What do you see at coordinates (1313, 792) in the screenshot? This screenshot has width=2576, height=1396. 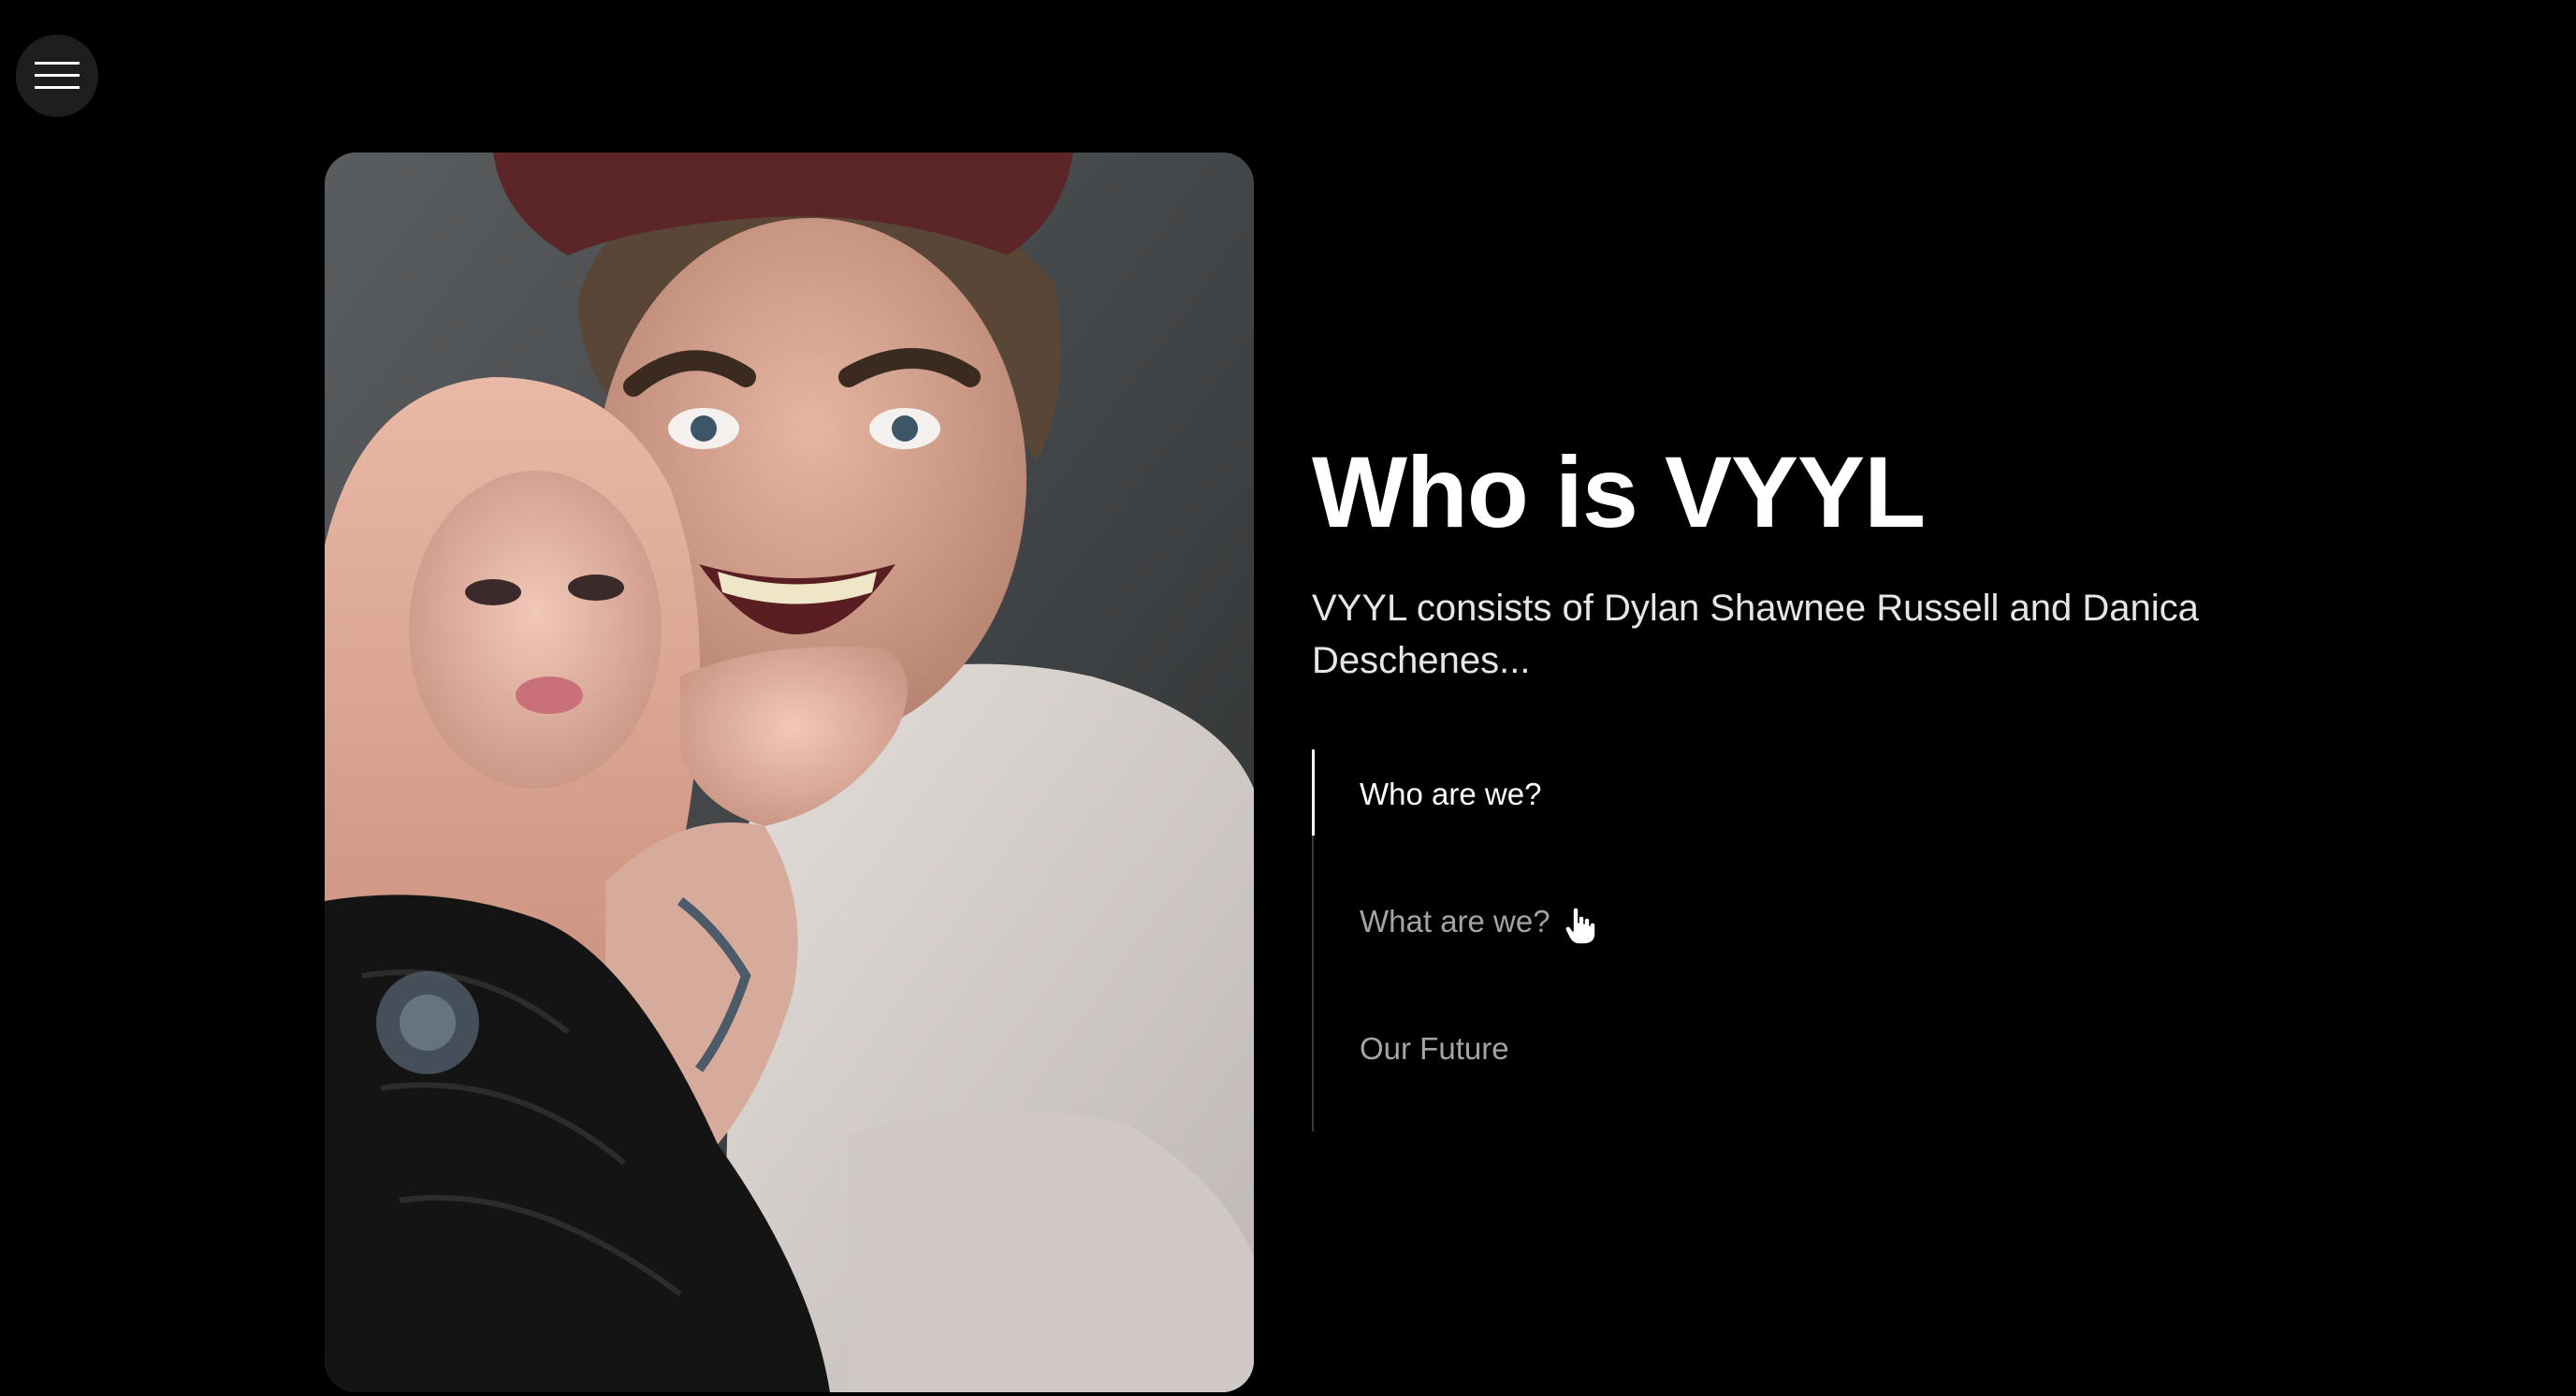 I see `active-indicator` at bounding box center [1313, 792].